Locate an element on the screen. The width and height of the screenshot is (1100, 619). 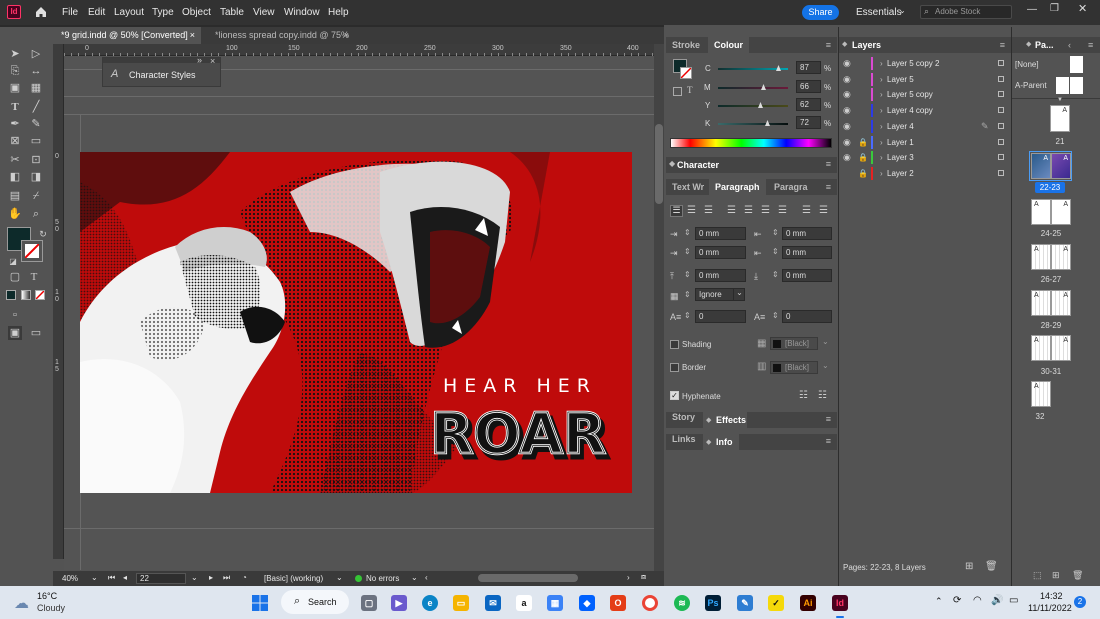
spotify-icon: ≋ is located at coordinates (682, 603).